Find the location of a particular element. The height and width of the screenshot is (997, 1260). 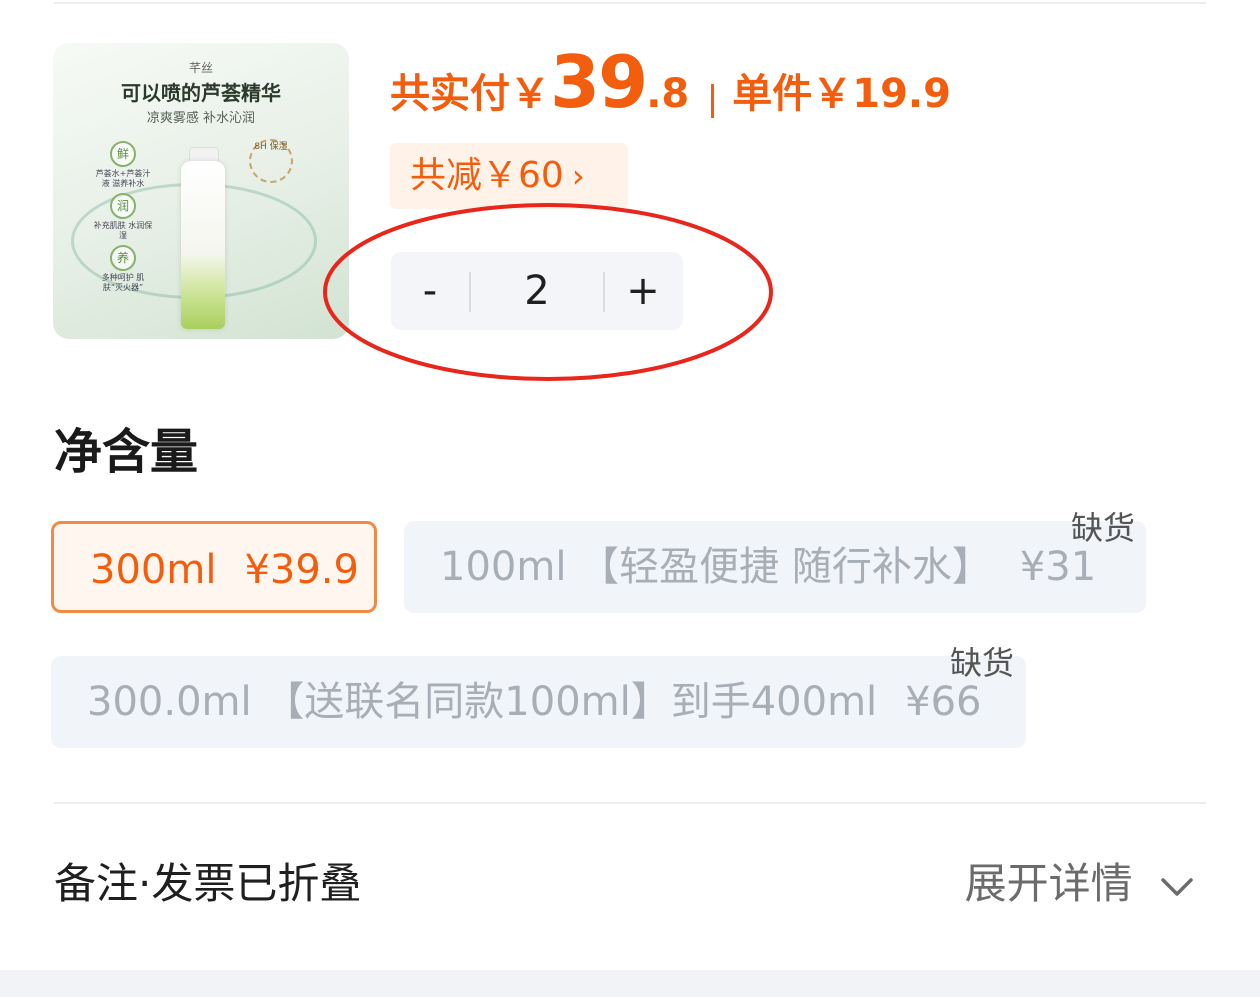

spec-option-300ml: 300ml ¥39.9 is located at coordinates (214, 567).